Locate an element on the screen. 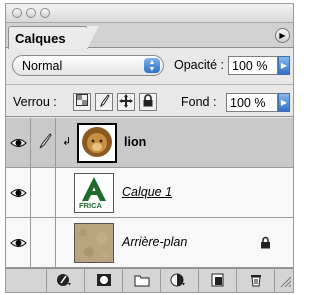  opacity-label: Opacité : is located at coordinates (199, 65).